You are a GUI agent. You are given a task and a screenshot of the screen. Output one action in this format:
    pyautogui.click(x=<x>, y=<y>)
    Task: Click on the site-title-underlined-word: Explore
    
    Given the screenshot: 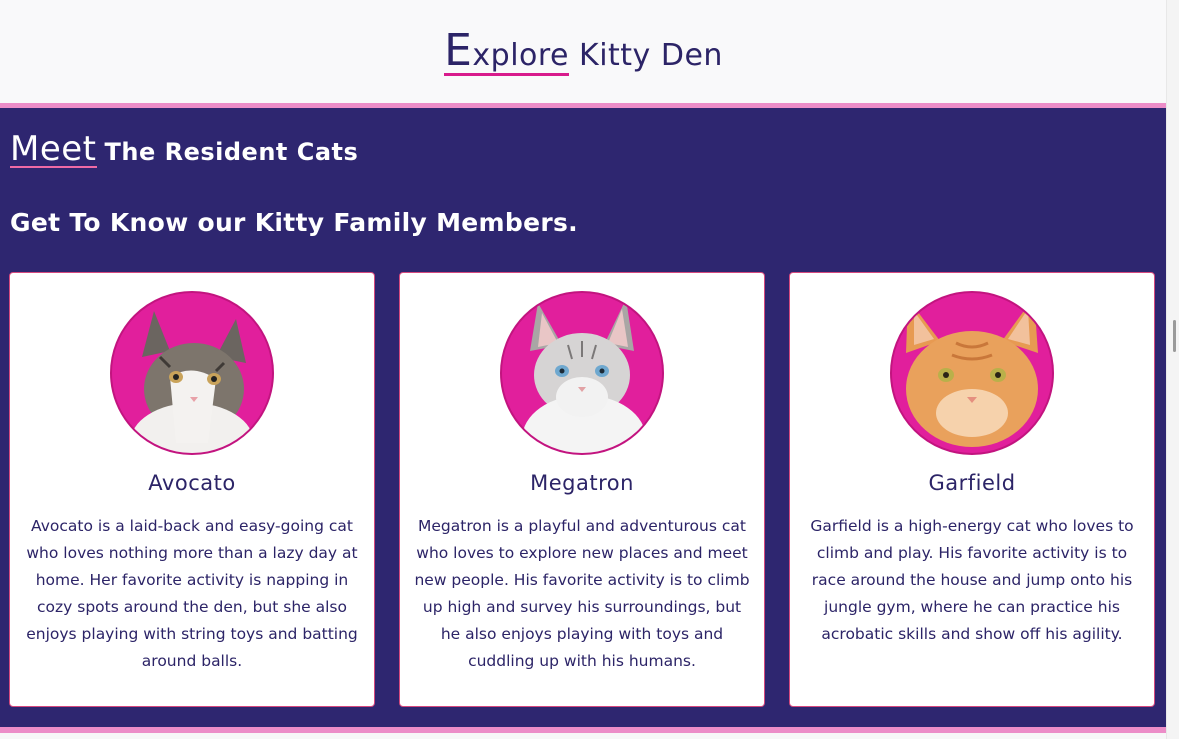 What is the action you would take?
    pyautogui.click(x=507, y=50)
    